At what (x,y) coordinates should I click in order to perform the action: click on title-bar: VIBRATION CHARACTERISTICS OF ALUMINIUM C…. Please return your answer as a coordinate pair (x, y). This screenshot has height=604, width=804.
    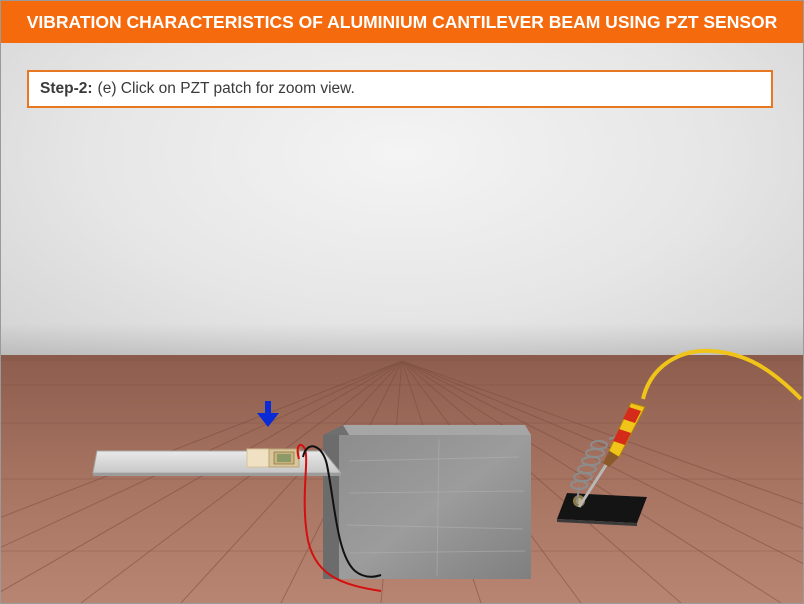
    Looking at the image, I should click on (402, 22).